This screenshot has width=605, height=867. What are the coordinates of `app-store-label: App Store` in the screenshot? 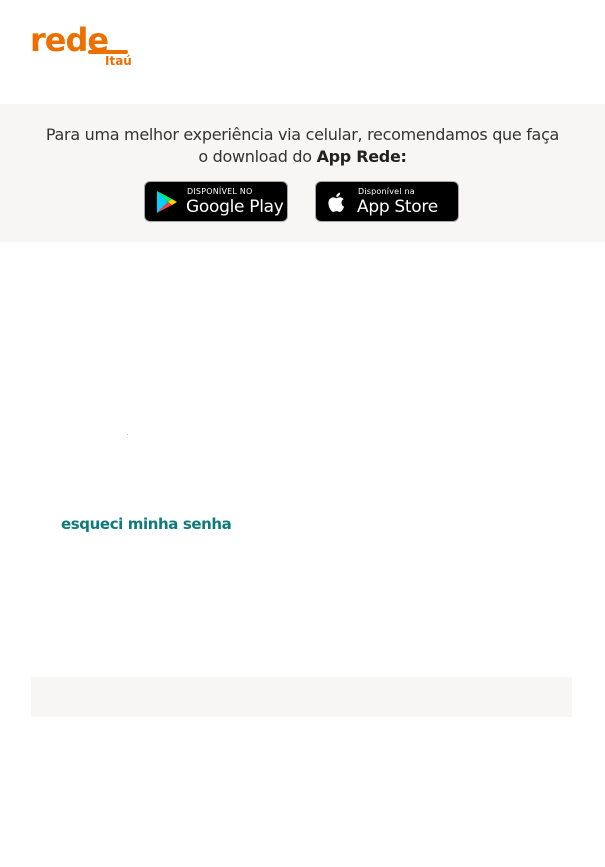 It's located at (397, 207).